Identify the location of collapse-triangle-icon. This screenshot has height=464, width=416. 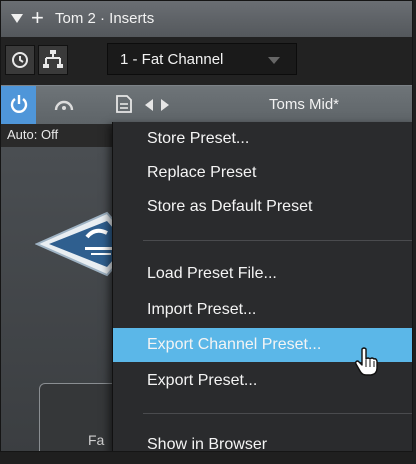
(17, 18).